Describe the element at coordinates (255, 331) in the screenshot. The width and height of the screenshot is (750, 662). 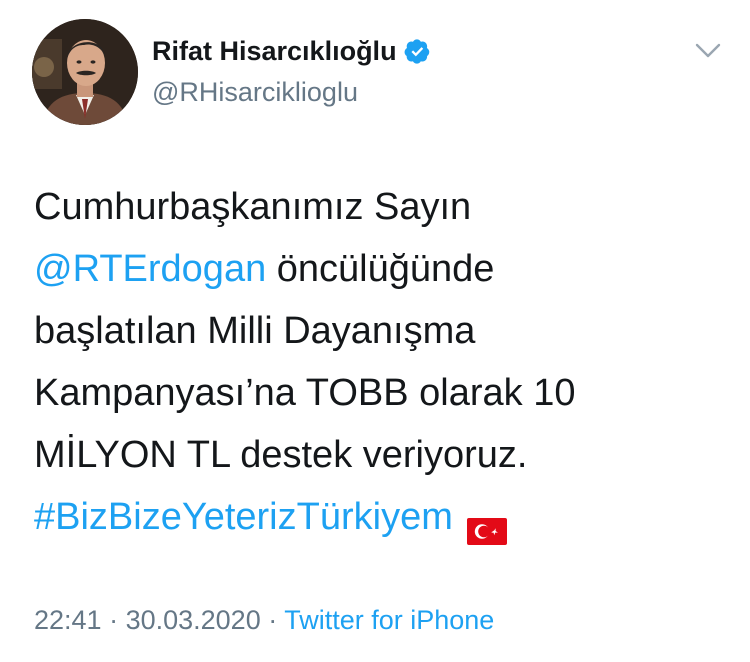
I see `tweet-line: başlatılan Milli Dayanışma` at that location.